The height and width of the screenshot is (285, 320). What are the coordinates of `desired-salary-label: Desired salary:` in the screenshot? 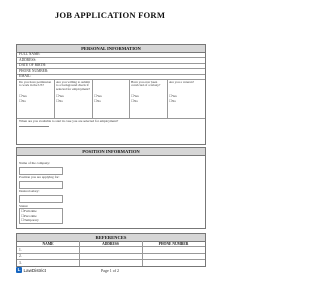 It's located at (29, 191).